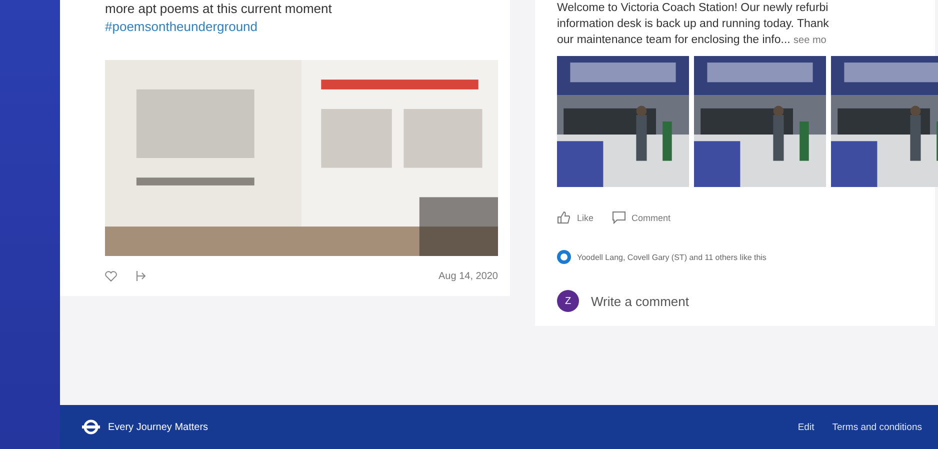 Image resolution: width=938 pixels, height=449 pixels. I want to click on post-text-line: Welcome to Victoria Coach Station! Our newly refurbi, so click(693, 8).